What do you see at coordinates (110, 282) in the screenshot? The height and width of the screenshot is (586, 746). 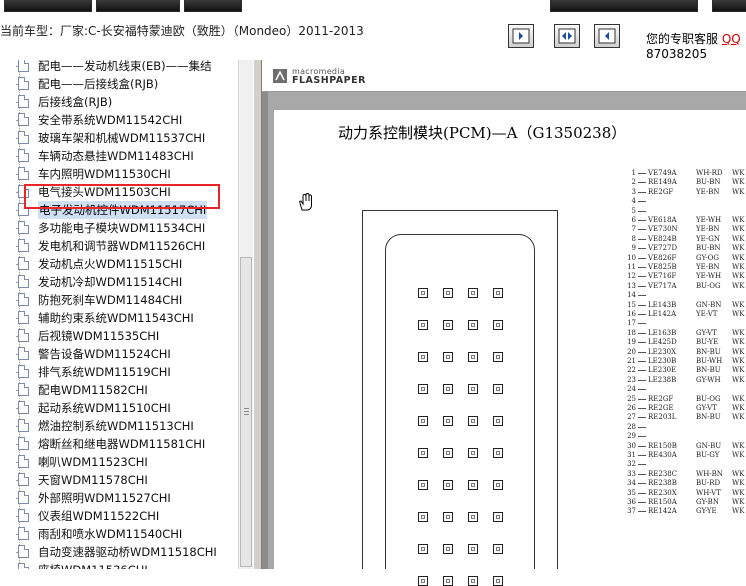 I see `tree-item-label: 发动机冷却WDM11514CHI` at bounding box center [110, 282].